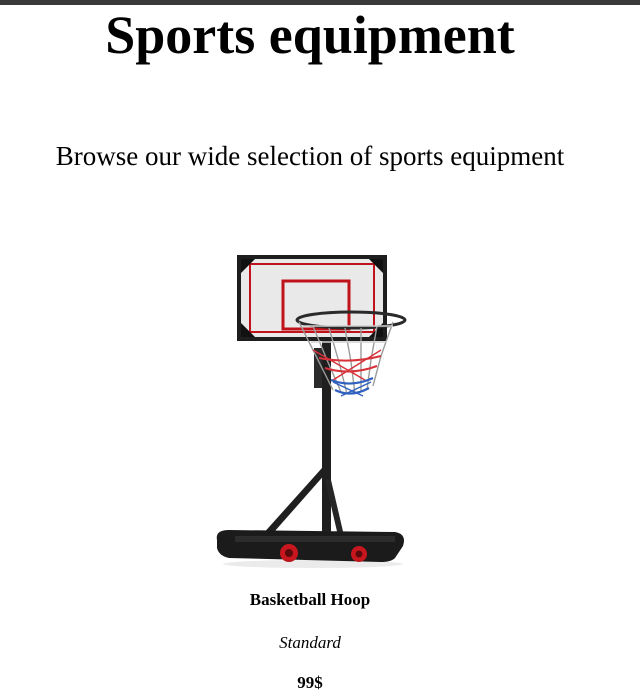 The width and height of the screenshot is (640, 694). I want to click on product-price: 99$, so click(310, 682).